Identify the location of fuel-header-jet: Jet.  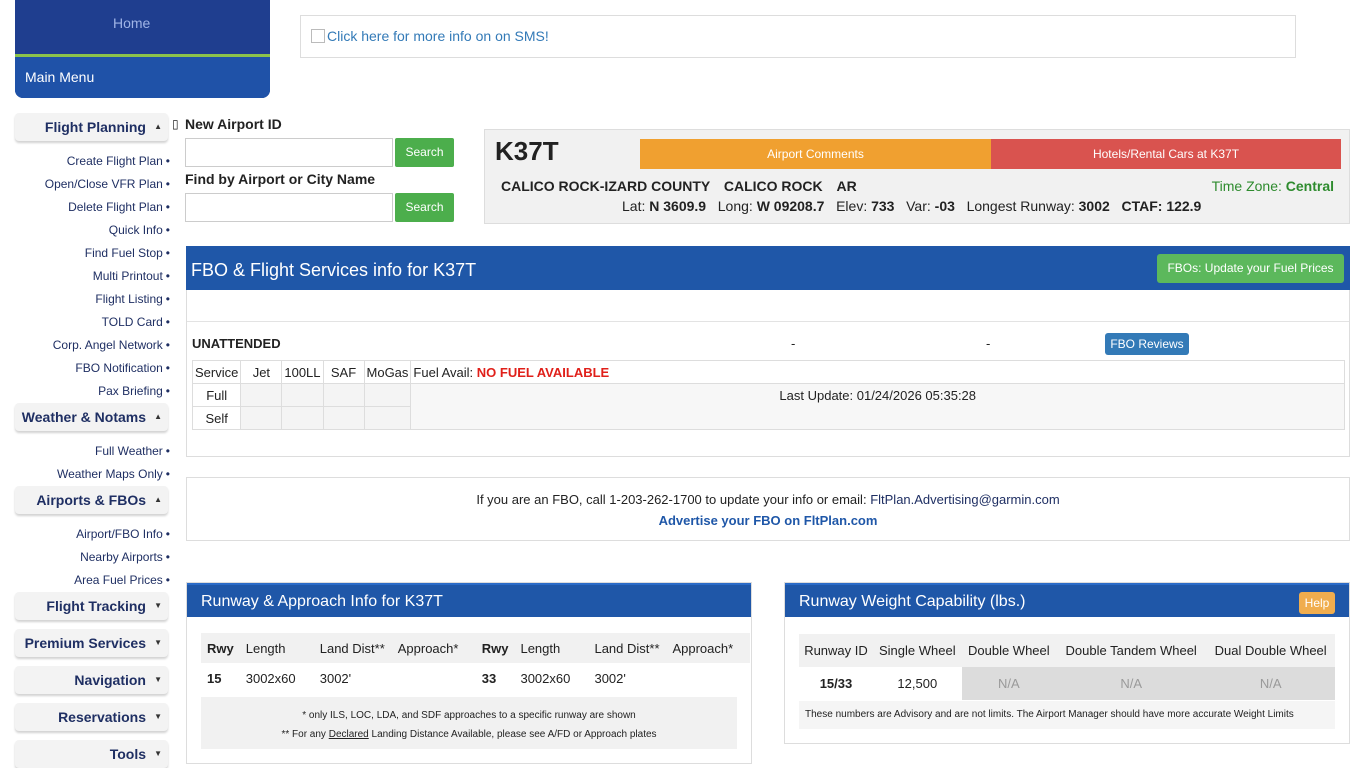
(261, 372).